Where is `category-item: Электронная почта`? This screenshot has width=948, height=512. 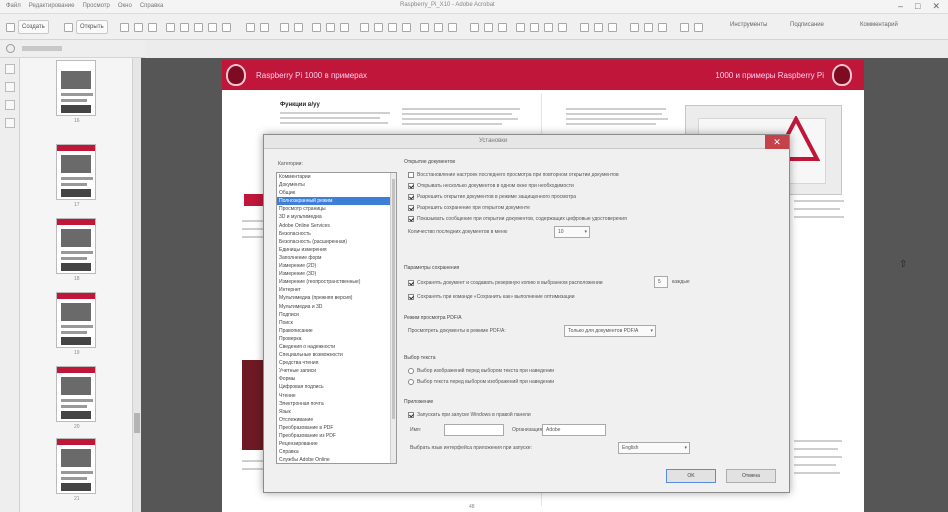 category-item: Электронная почта is located at coordinates (336, 404).